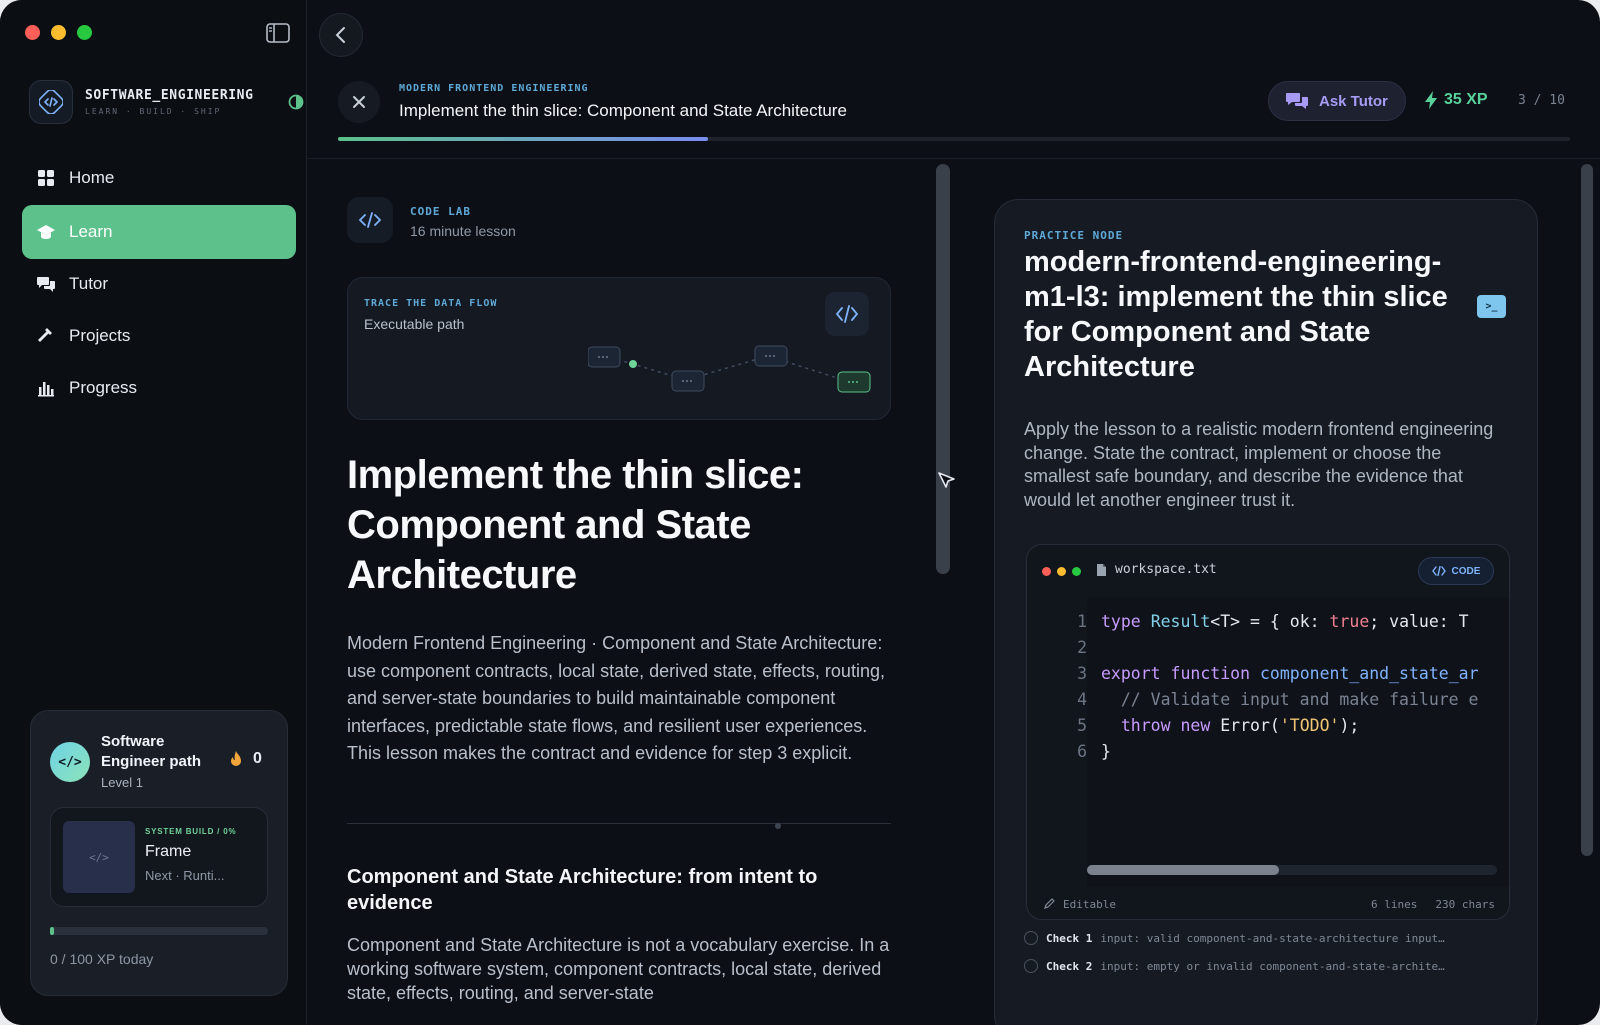 Image resolution: width=1600 pixels, height=1025 pixels. I want to click on xp-badge: 35 XP, so click(1456, 100).